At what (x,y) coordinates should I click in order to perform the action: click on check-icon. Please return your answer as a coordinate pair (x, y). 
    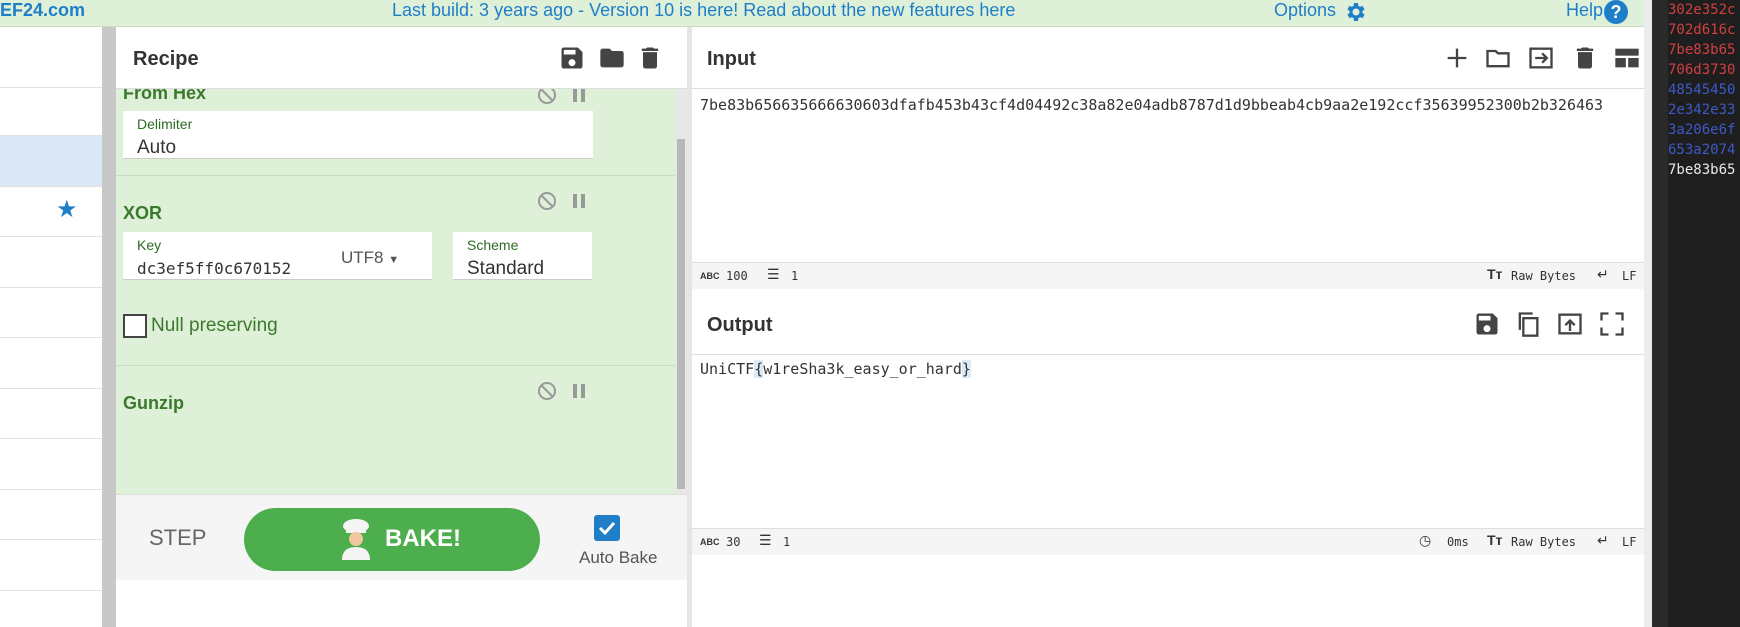
    Looking at the image, I should click on (607, 528).